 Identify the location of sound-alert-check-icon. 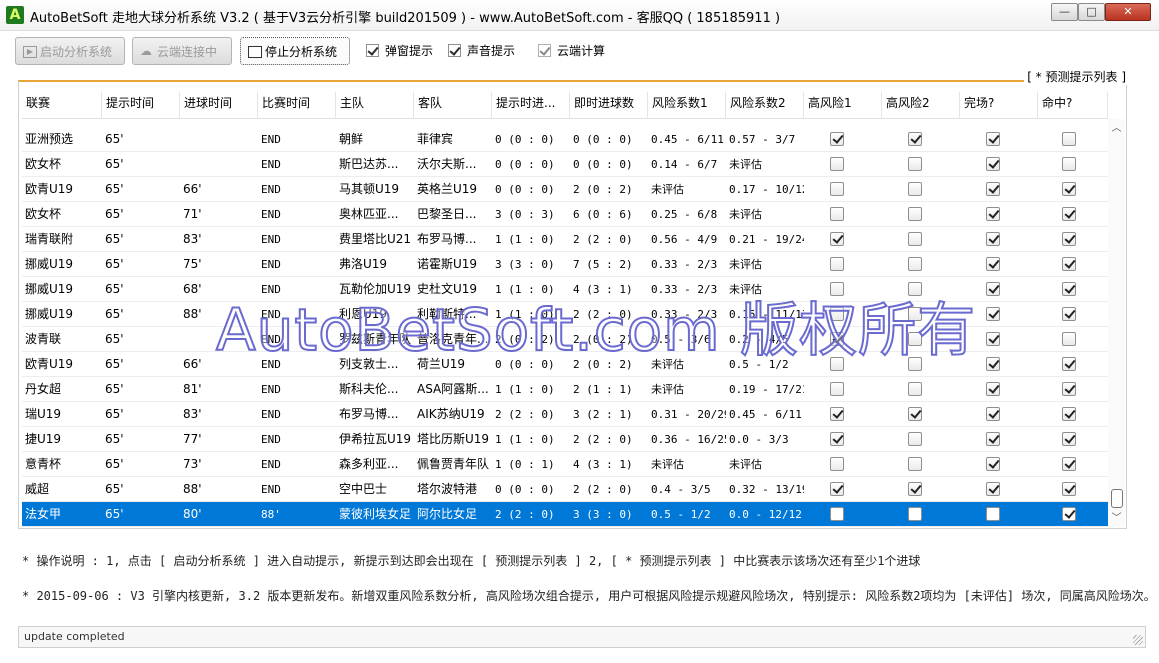
(454, 50).